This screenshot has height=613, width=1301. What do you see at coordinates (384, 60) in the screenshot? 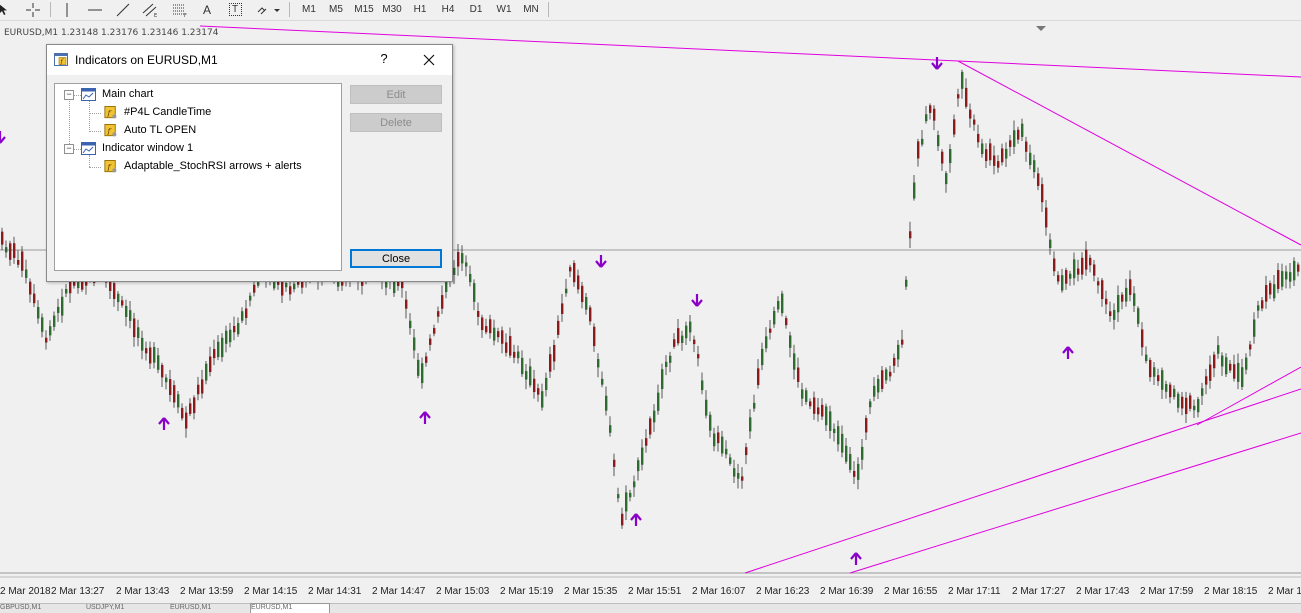
I see `help-button: ?` at bounding box center [384, 60].